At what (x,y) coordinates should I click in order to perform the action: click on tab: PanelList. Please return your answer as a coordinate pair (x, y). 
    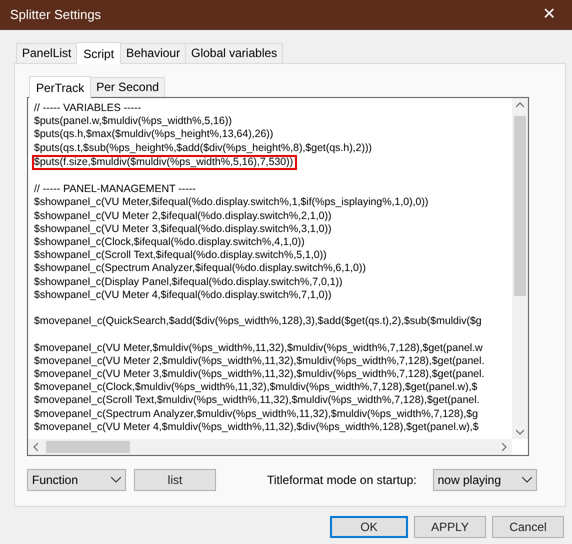
    Looking at the image, I should click on (47, 53).